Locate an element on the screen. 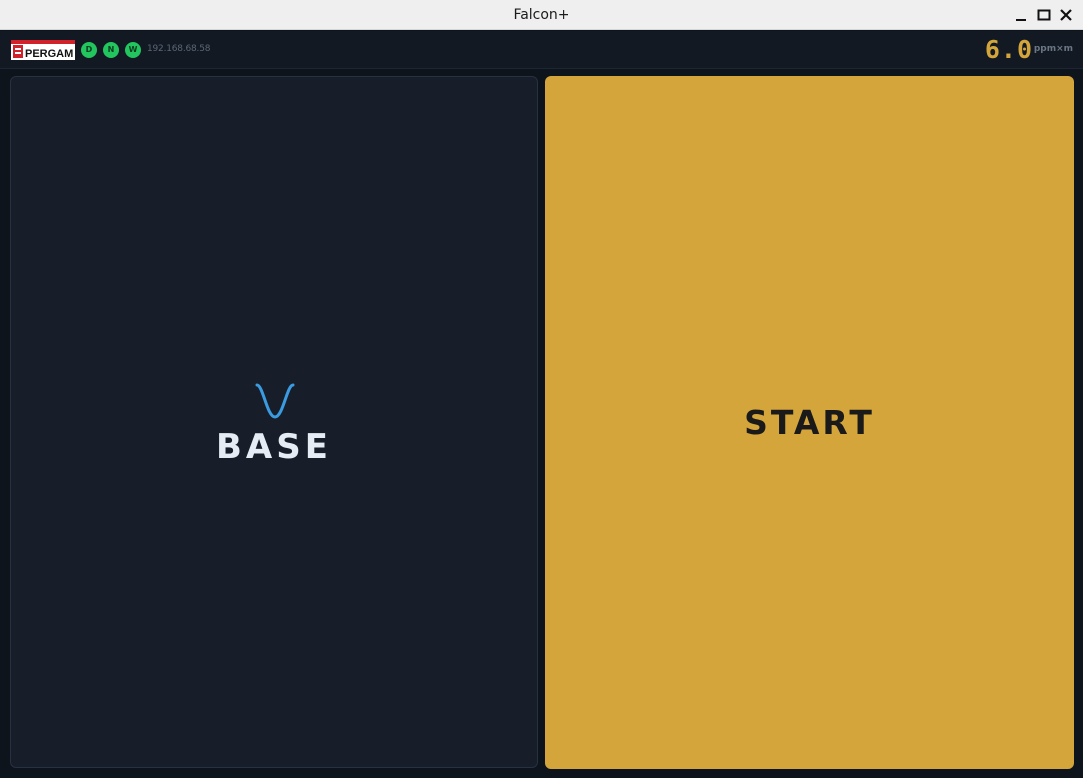  concentration-unit: ppm×m is located at coordinates (1053, 49).